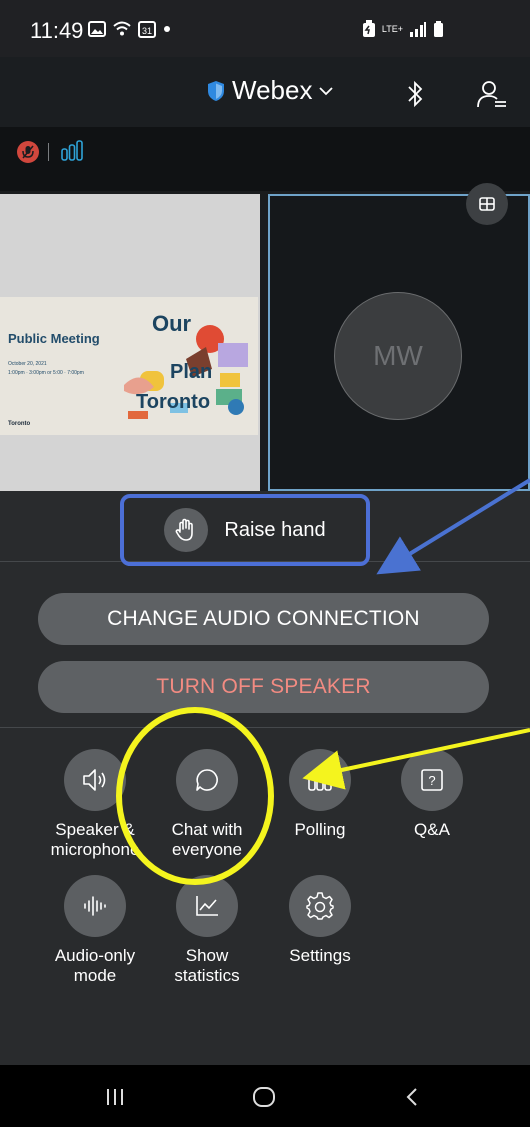  What do you see at coordinates (172, 323) in the screenshot?
I see `brand-word-our: Our` at bounding box center [172, 323].